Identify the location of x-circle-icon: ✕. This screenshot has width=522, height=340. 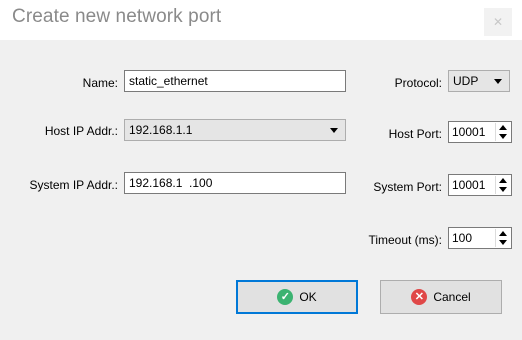
(419, 297).